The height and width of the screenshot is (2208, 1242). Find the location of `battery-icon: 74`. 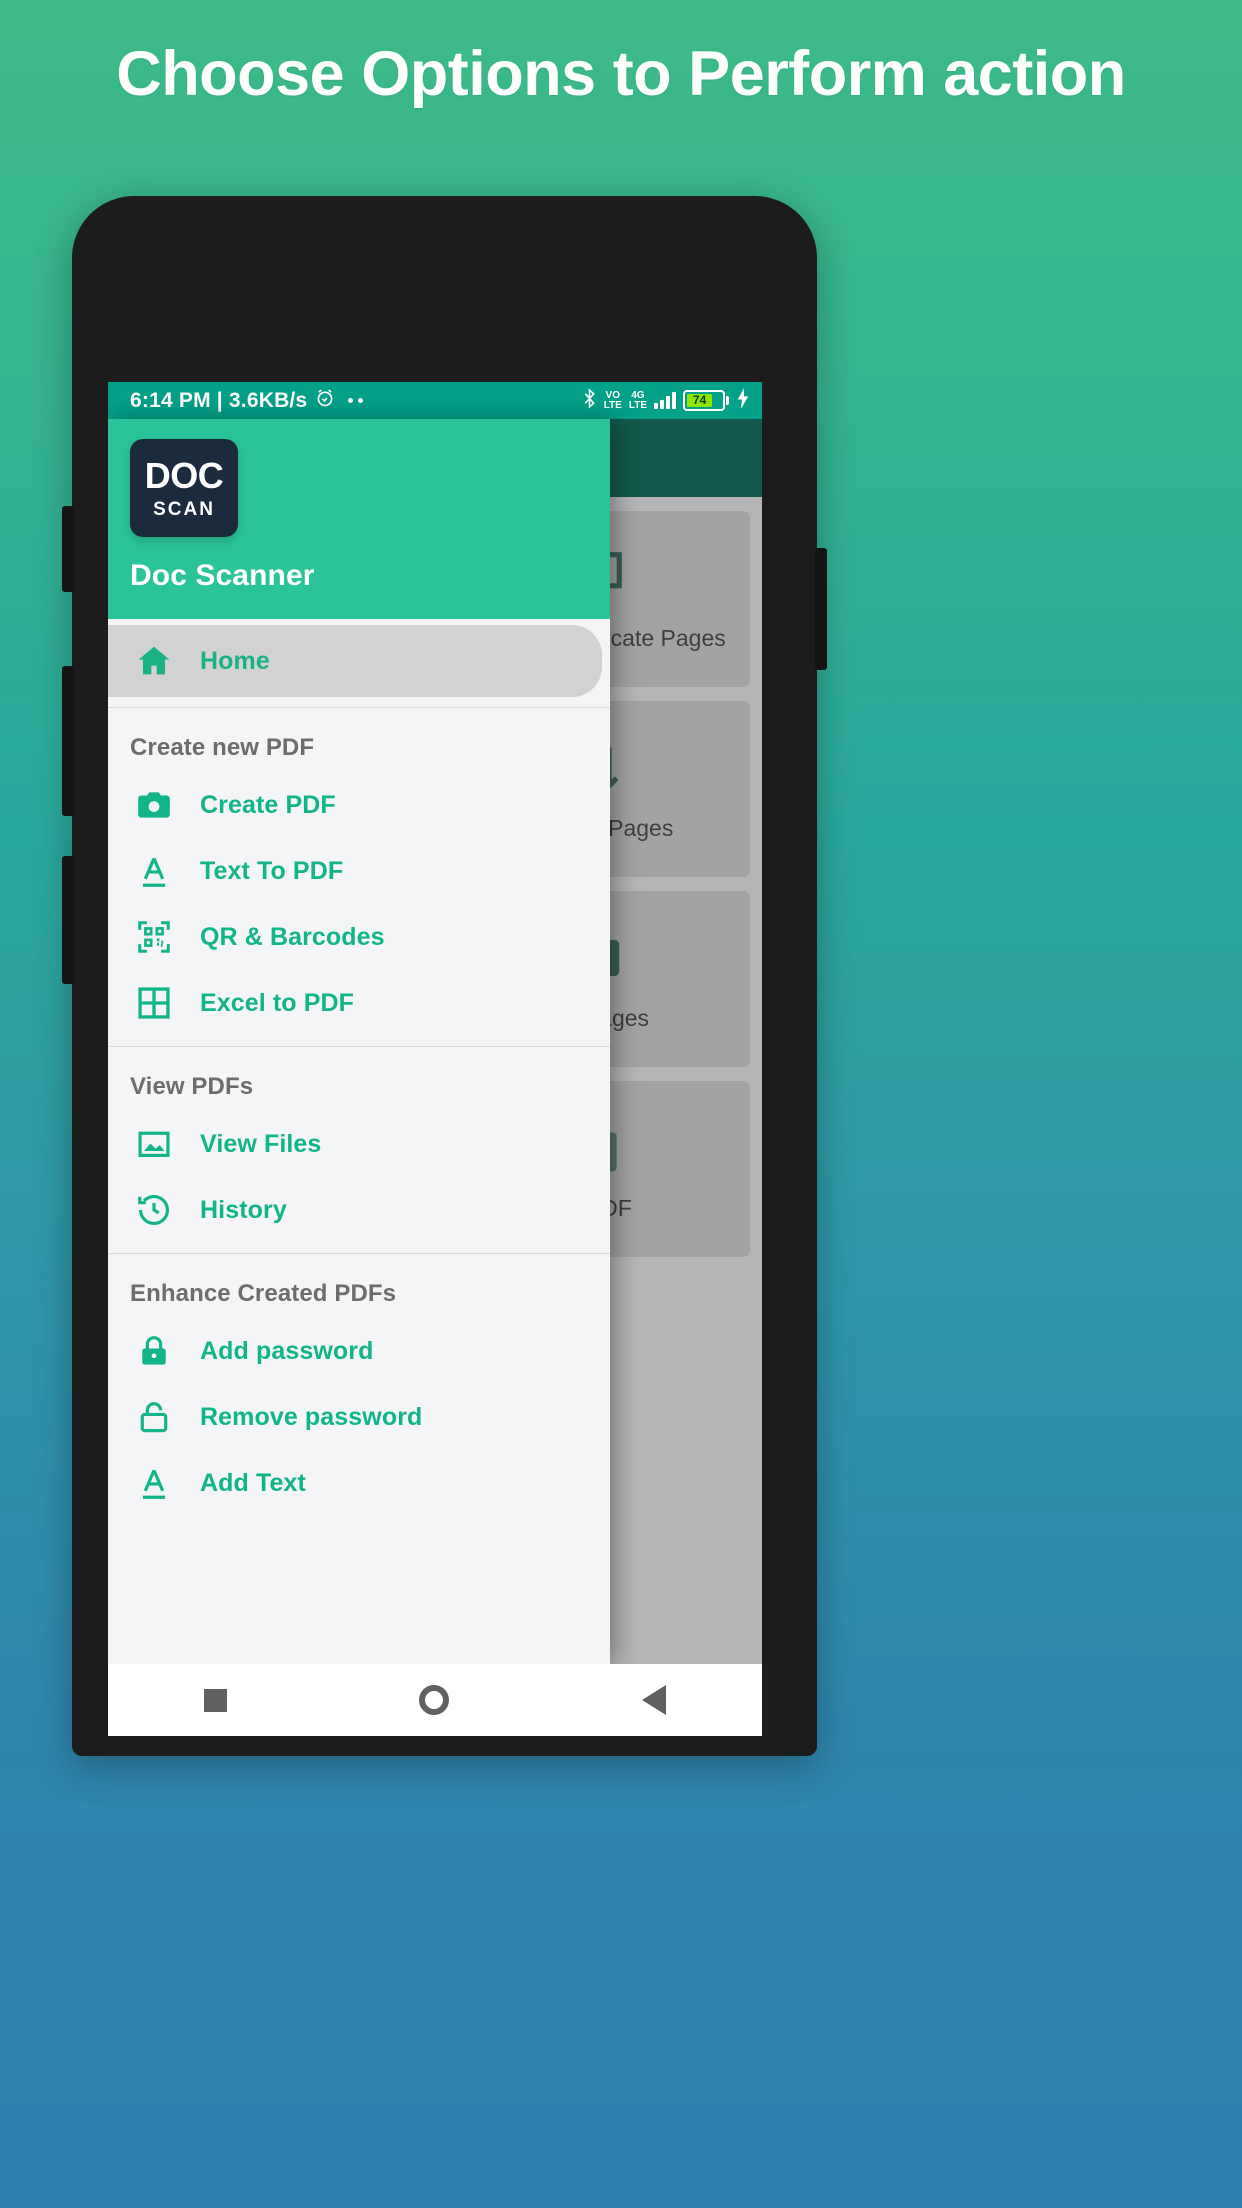

battery-icon: 74 is located at coordinates (706, 400).